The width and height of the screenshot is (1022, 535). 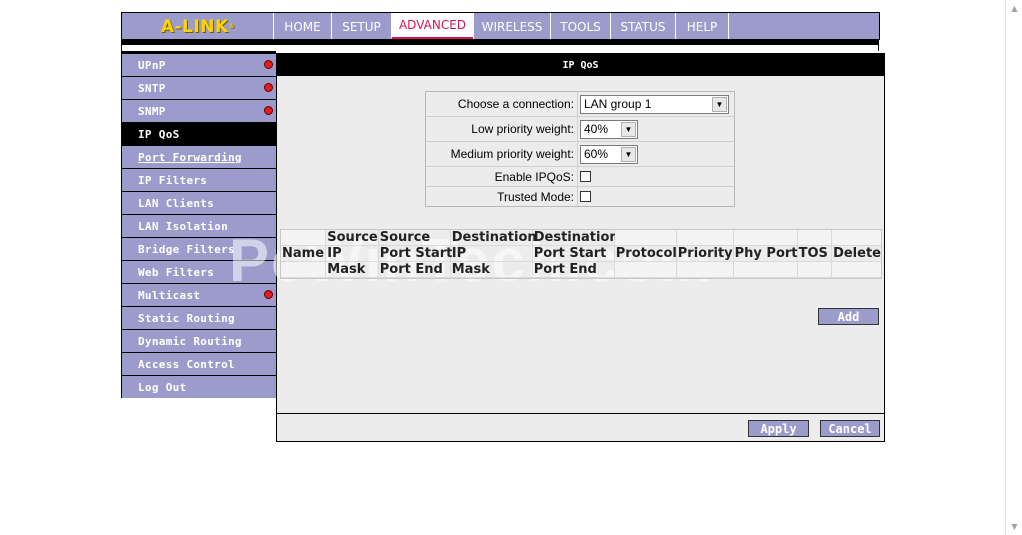 I want to click on column-name: Name, so click(x=304, y=254).